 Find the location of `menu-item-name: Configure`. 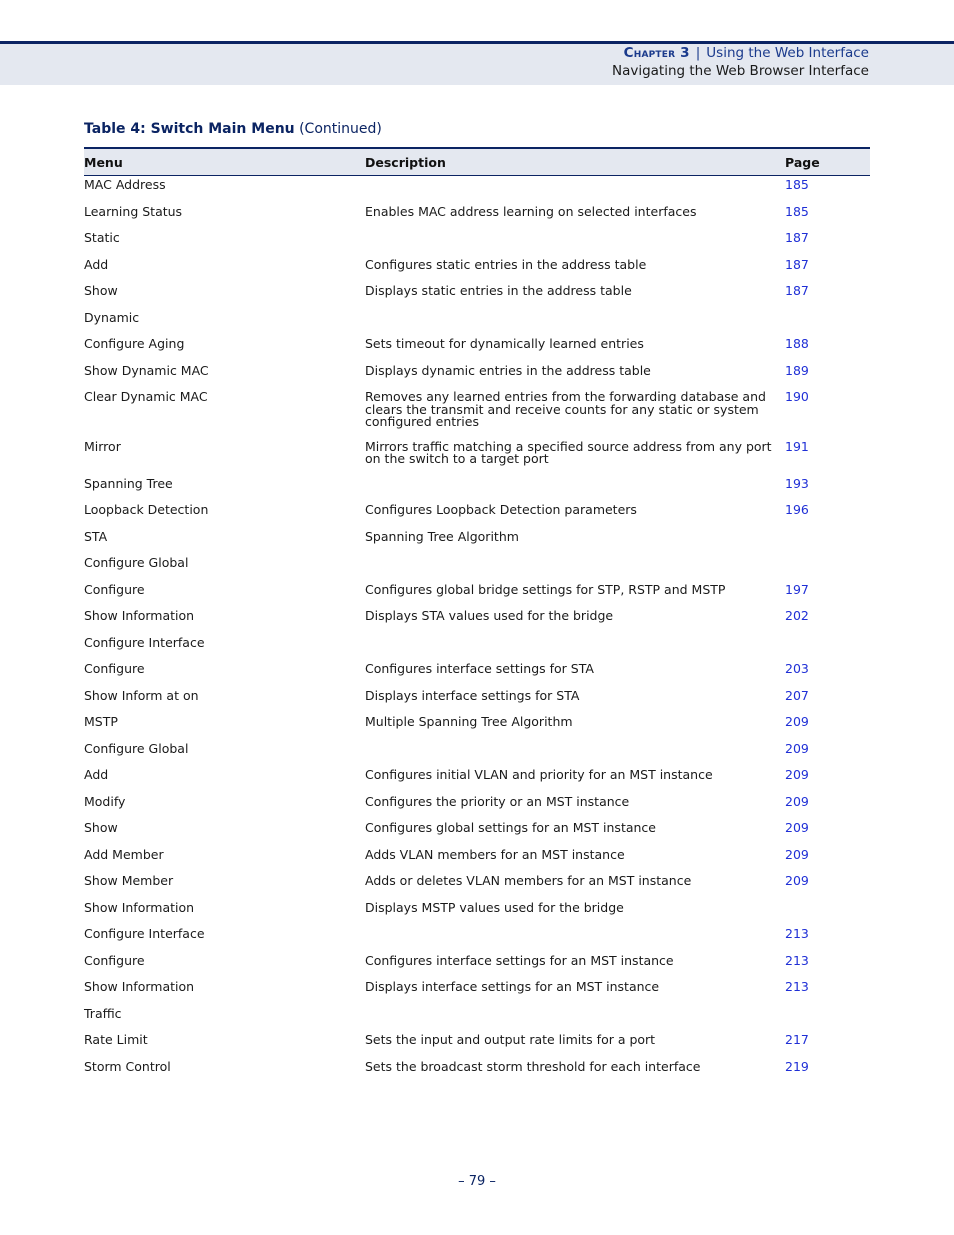

menu-item-name: Configure is located at coordinates (114, 668).